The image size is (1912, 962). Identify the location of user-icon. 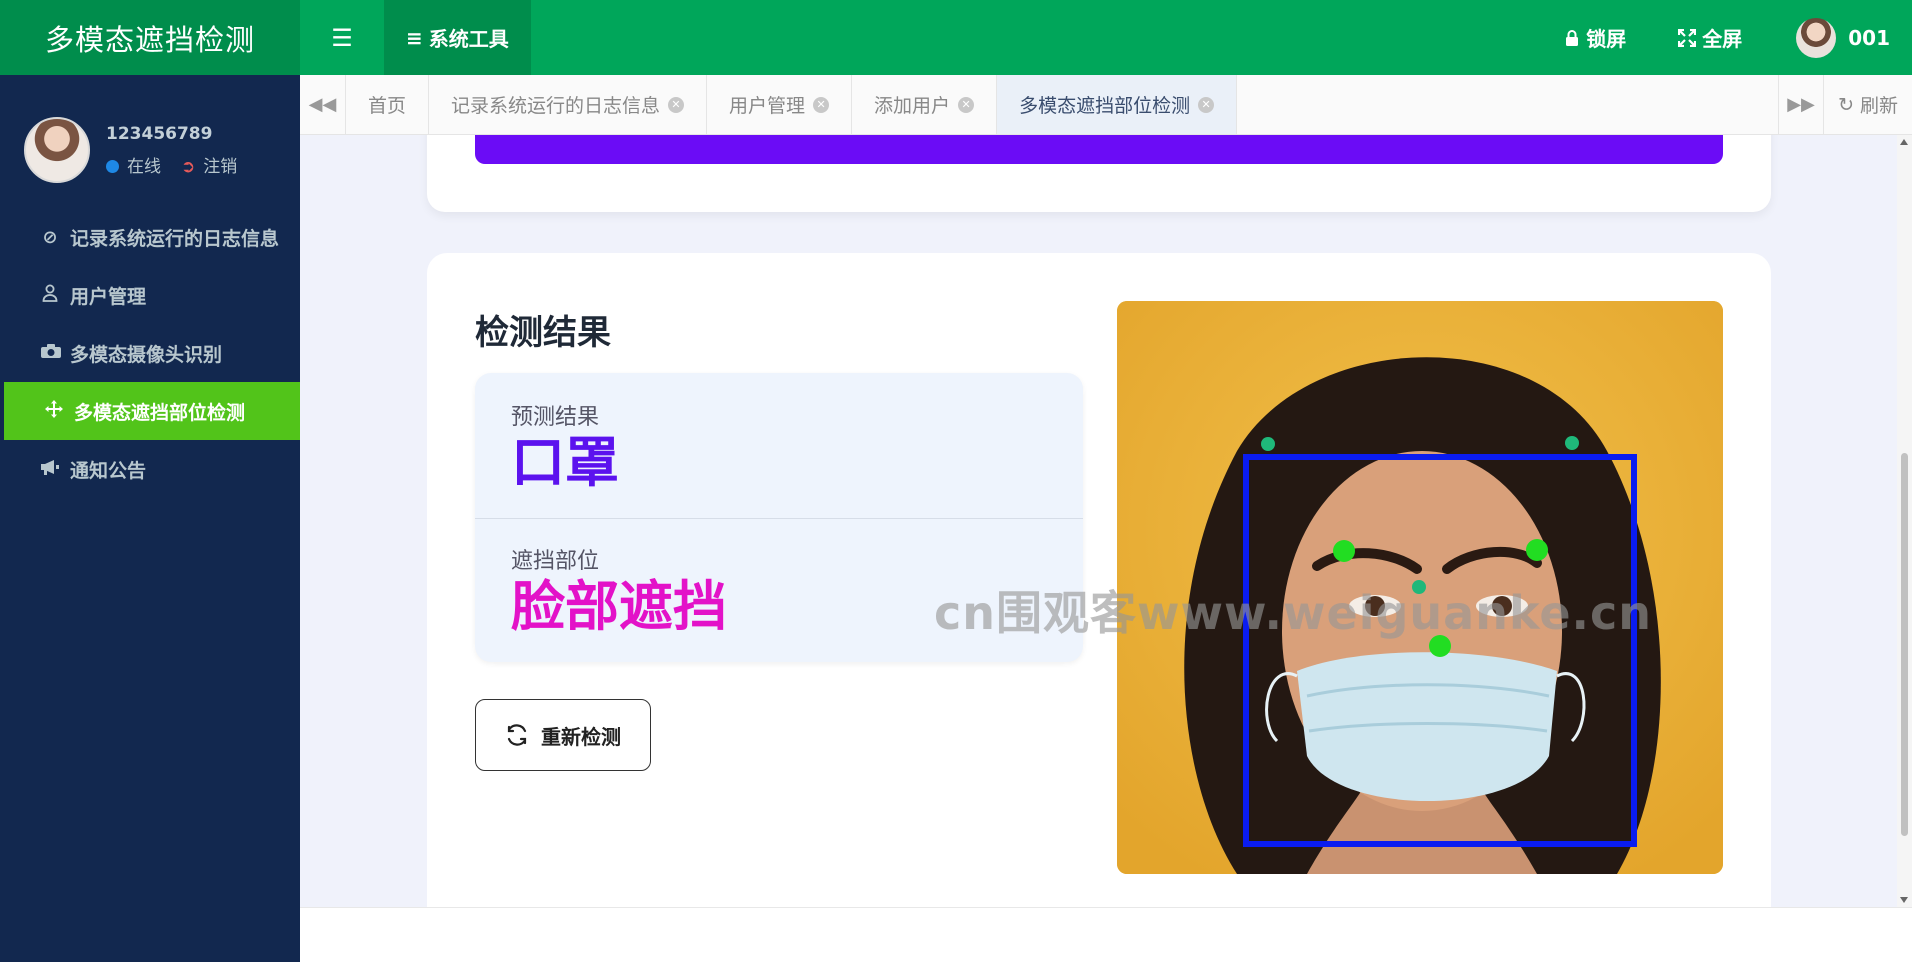
(50, 295).